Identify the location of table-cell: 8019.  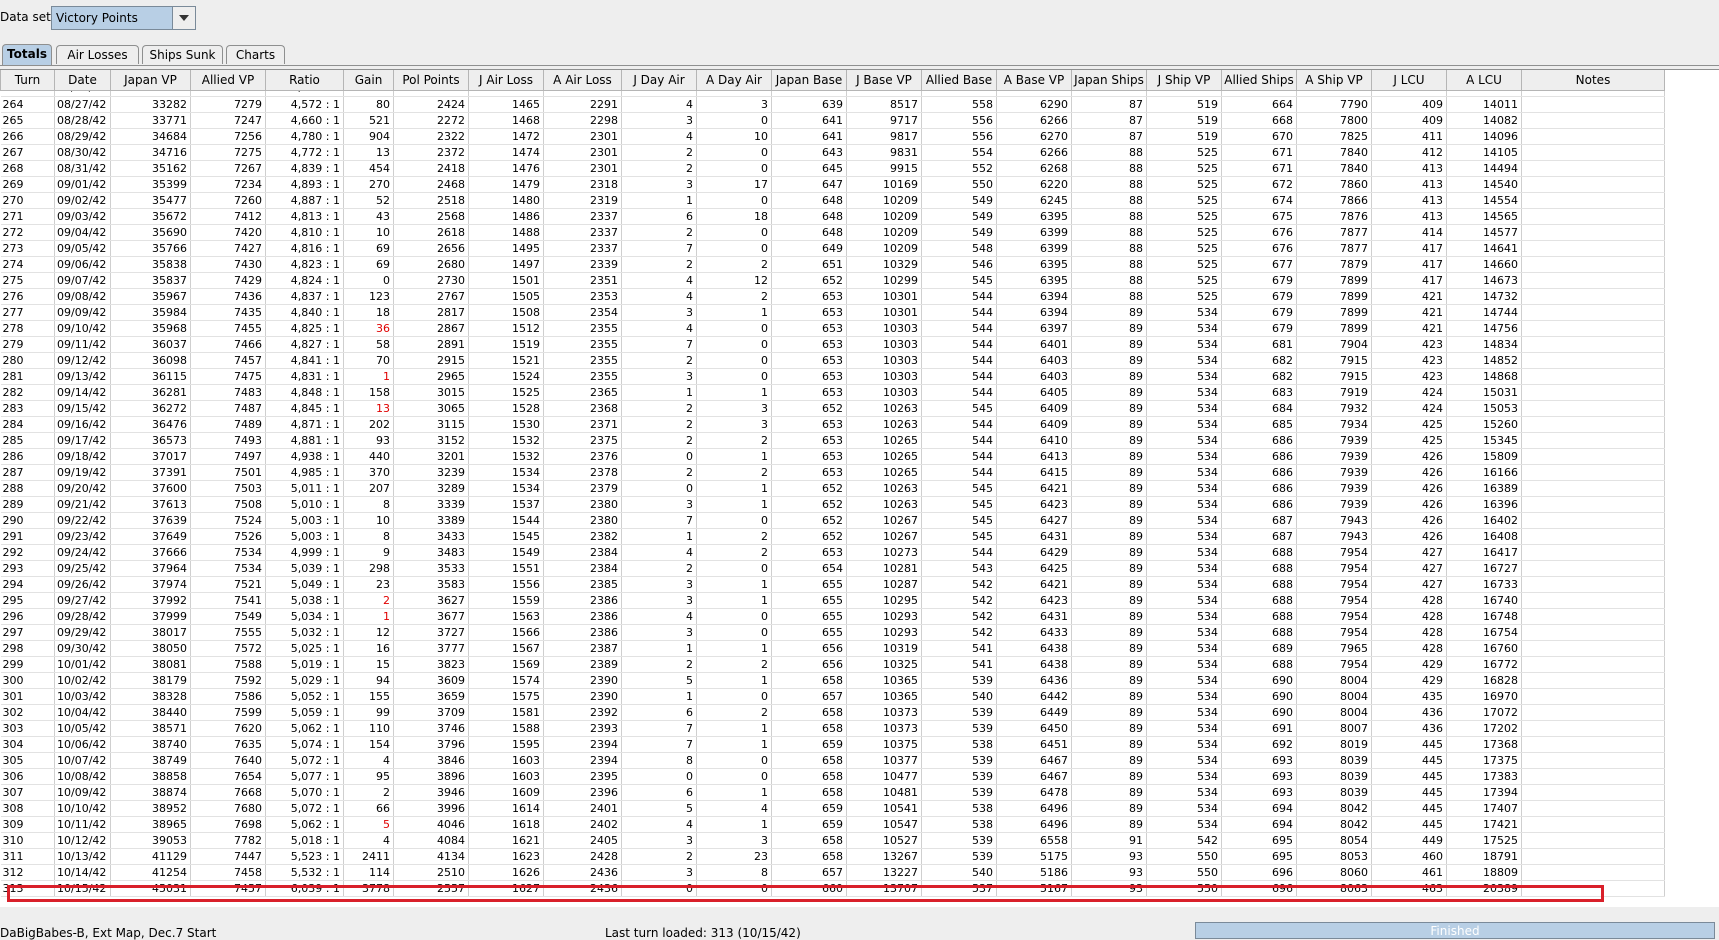
(1334, 744).